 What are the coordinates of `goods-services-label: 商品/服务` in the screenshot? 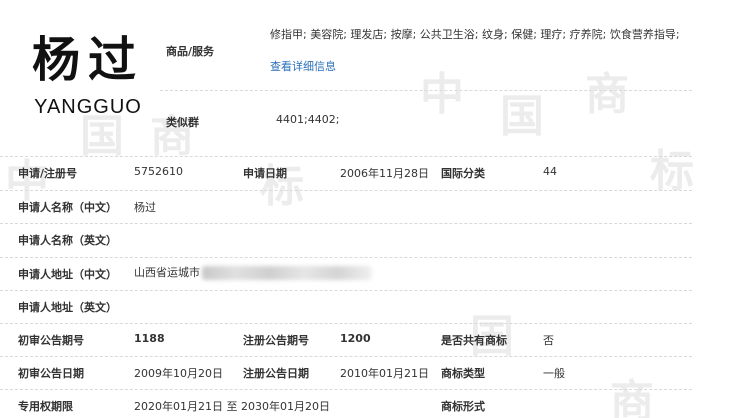 It's located at (190, 51).